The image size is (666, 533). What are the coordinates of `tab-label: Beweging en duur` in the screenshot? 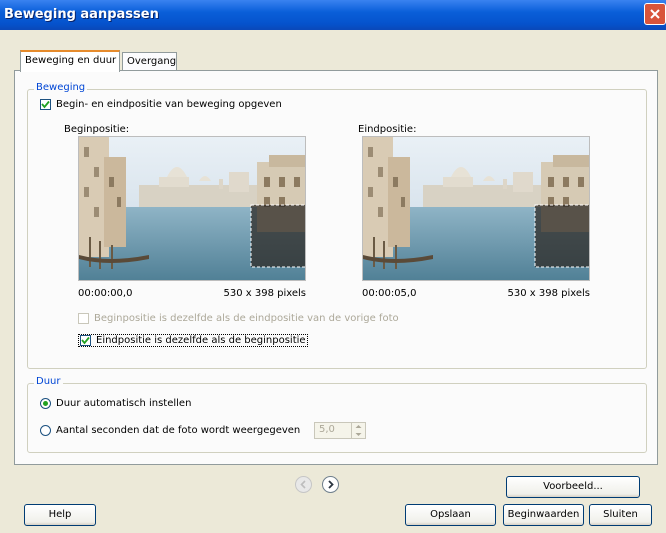 It's located at (71, 60).